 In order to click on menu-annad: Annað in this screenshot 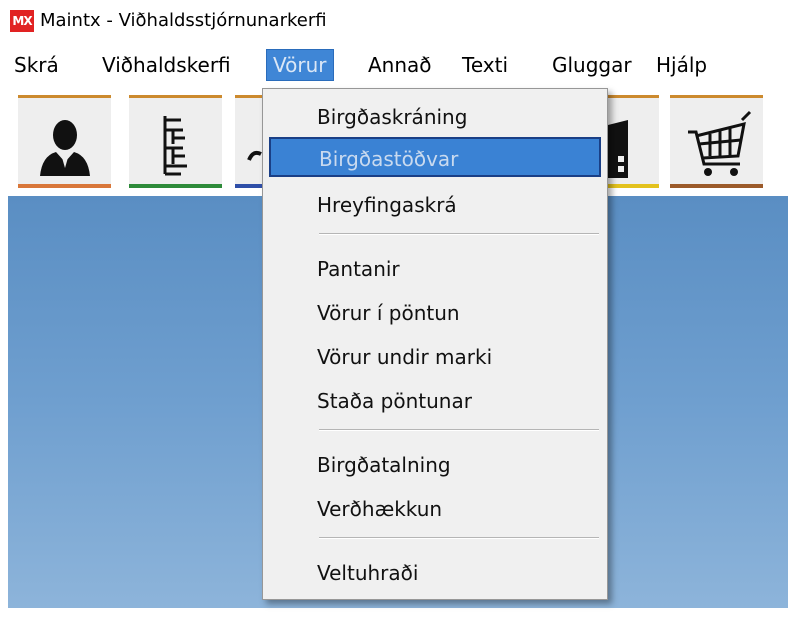, I will do `click(400, 65)`.